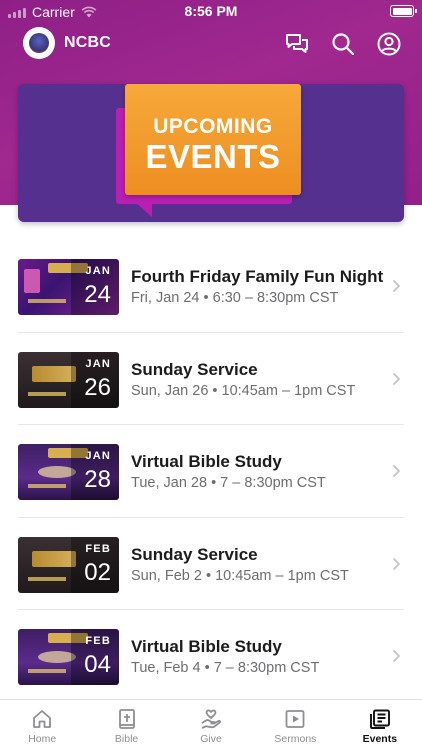 The image size is (422, 750). What do you see at coordinates (228, 483) in the screenshot?
I see `event-datetime: Tue, Jan 28 • 7 – 8:30pm CST` at bounding box center [228, 483].